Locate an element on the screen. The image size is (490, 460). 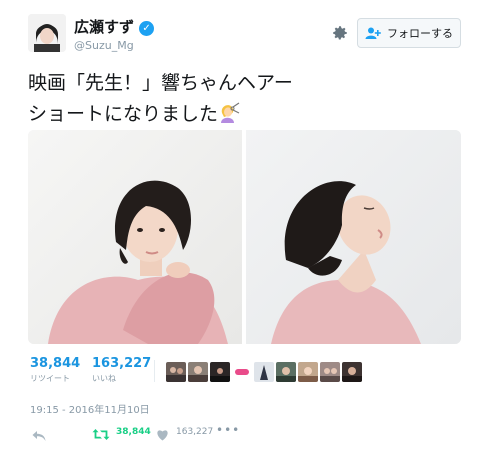
tweet-actions: 38,844 163,227 ••• is located at coordinates (245, 434).